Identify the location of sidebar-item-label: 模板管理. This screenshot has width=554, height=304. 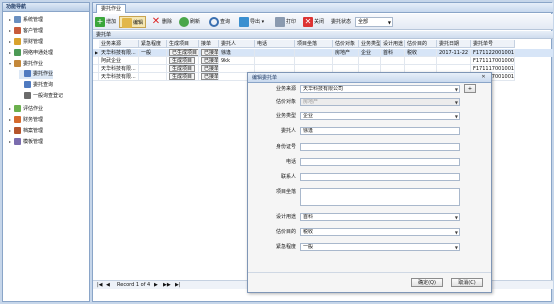
(33, 142).